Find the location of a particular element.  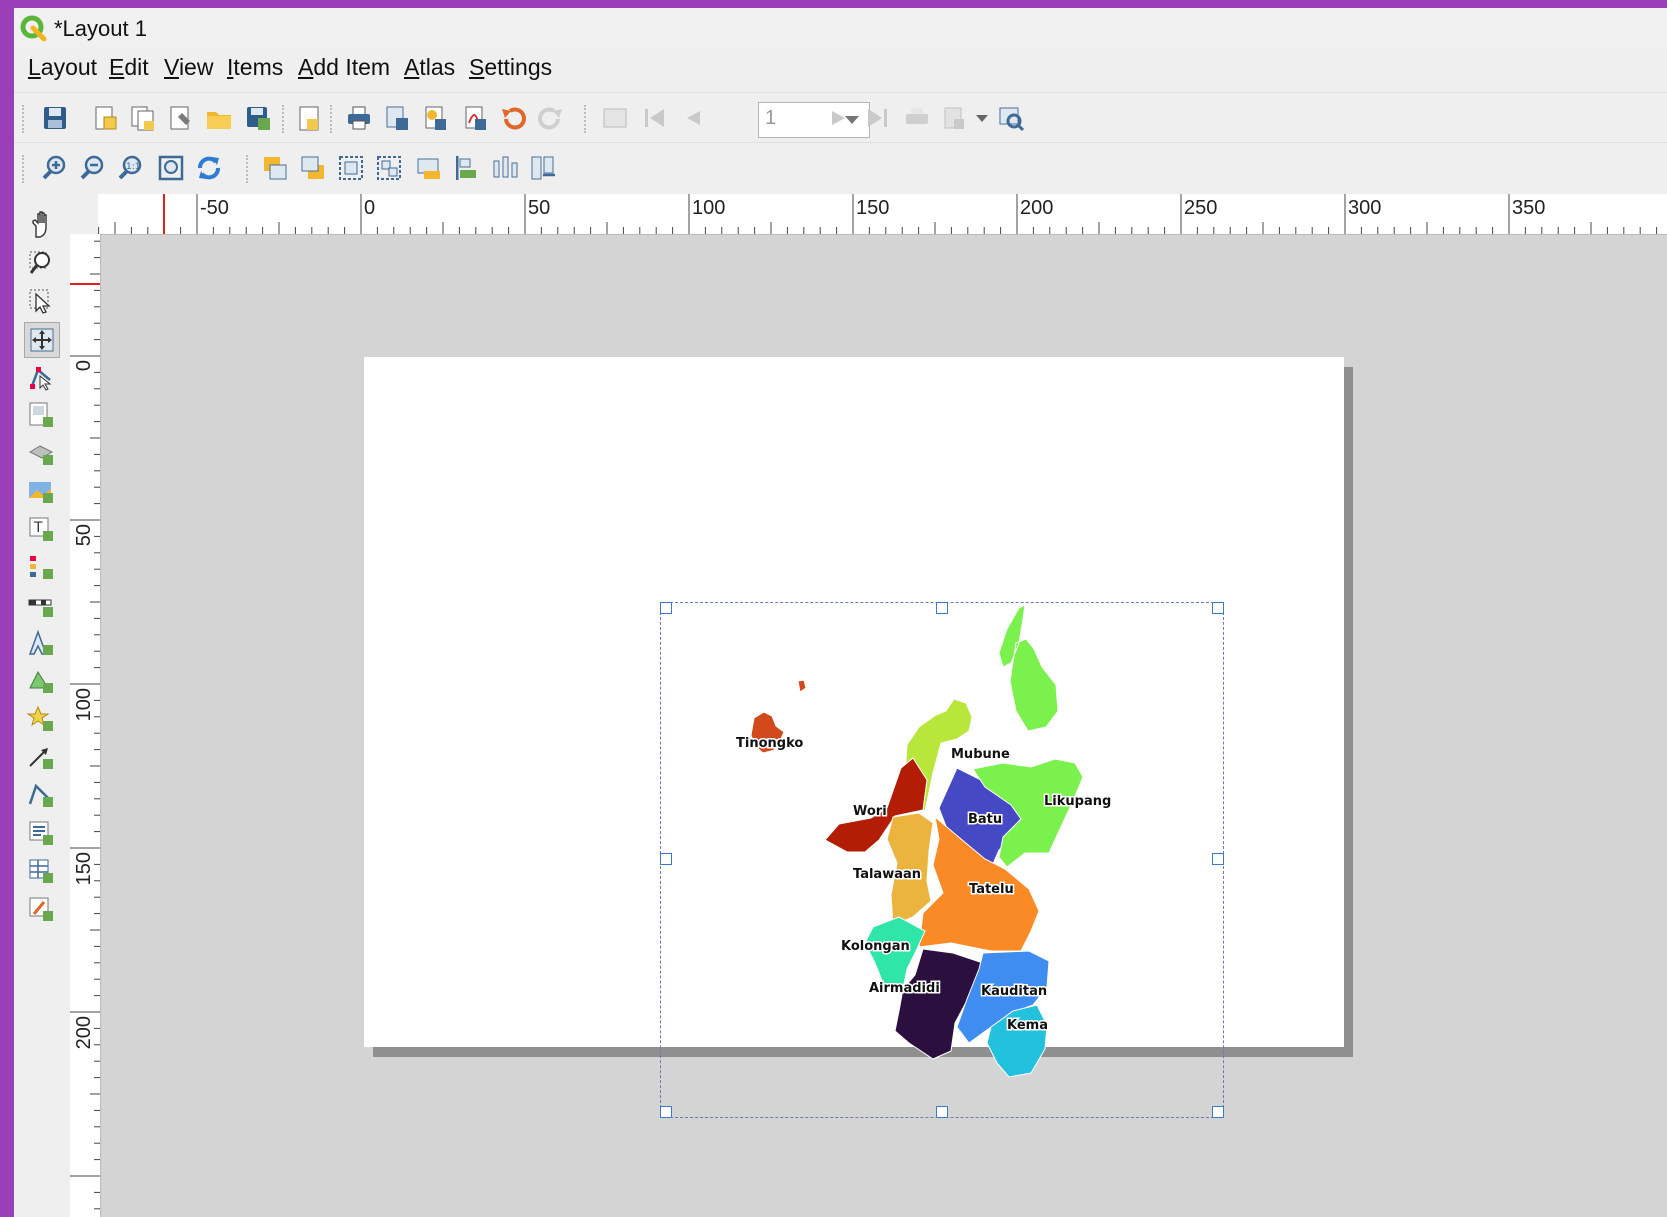

zoom-full-icon is located at coordinates (171, 168).